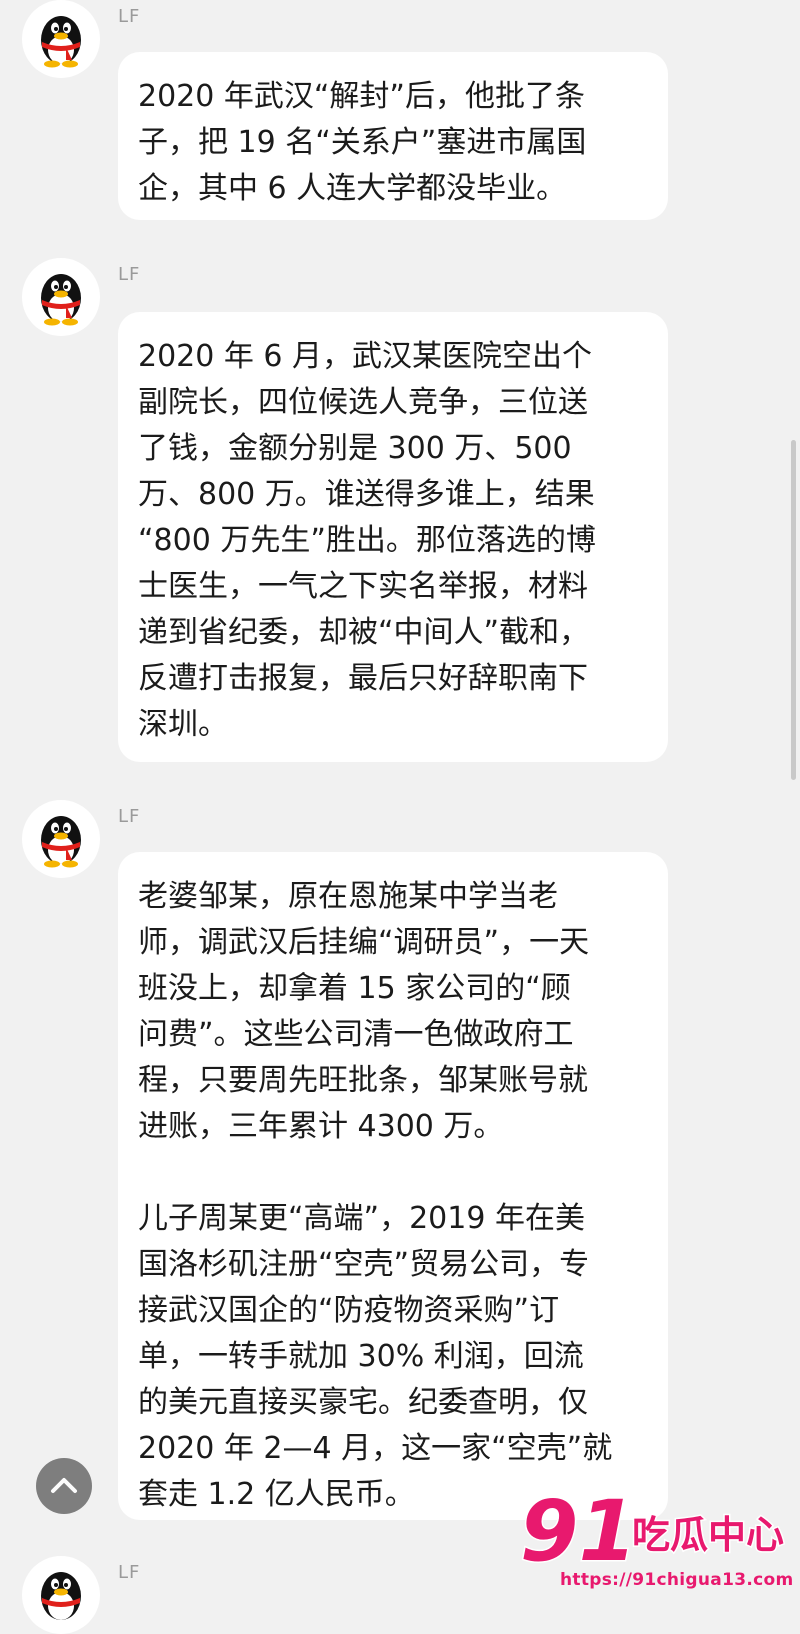  What do you see at coordinates (578, 1530) in the screenshot?
I see `watermark-number: 91` at bounding box center [578, 1530].